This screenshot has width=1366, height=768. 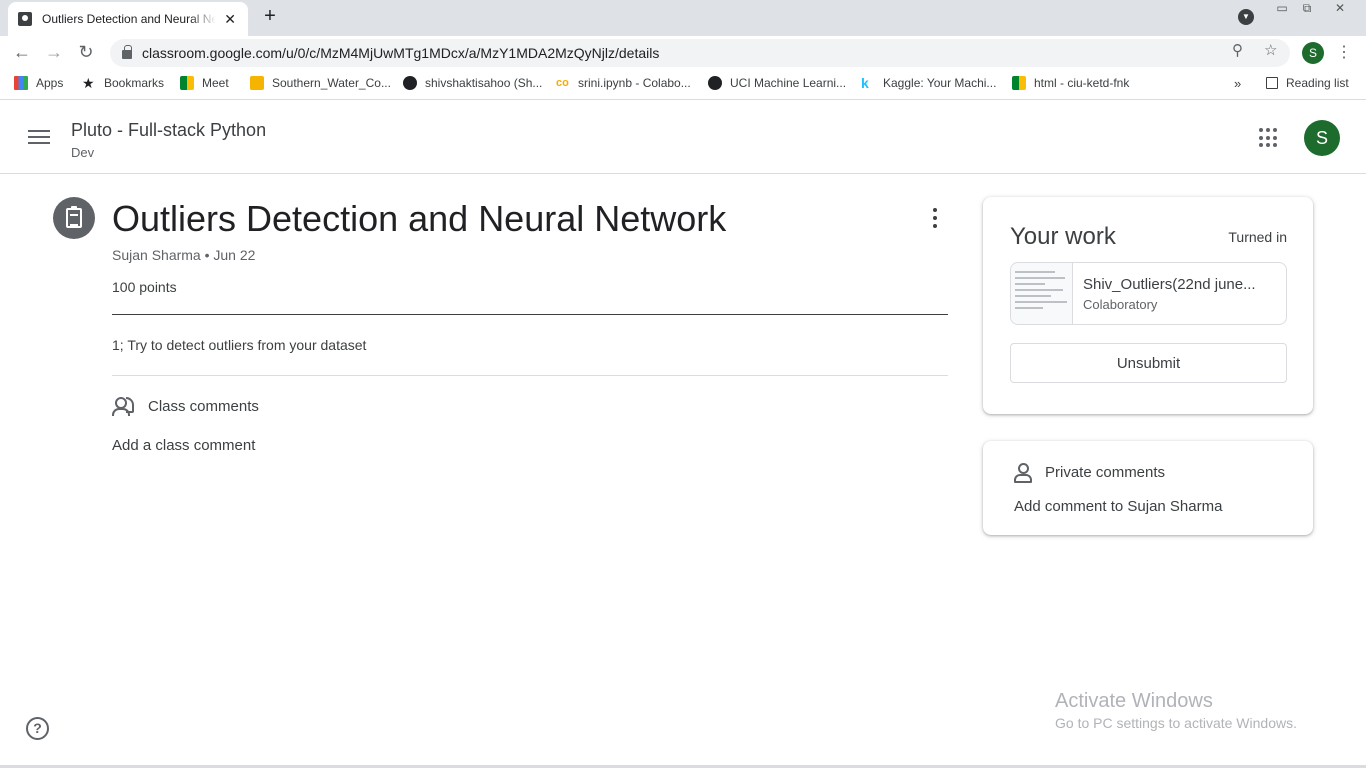 What do you see at coordinates (1257, 237) in the screenshot?
I see `submission-status: Turned in` at bounding box center [1257, 237].